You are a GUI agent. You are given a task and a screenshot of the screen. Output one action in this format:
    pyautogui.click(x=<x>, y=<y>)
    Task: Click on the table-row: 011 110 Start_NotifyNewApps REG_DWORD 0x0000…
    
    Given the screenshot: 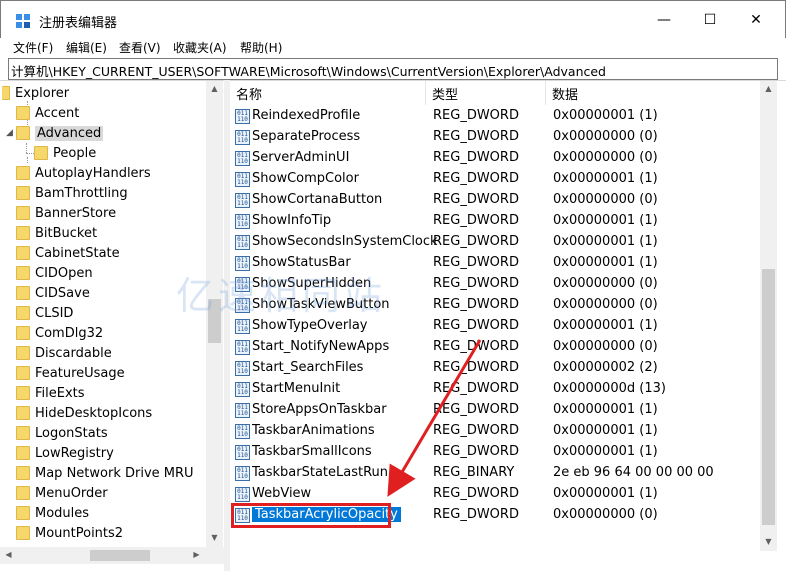 What is the action you would take?
    pyautogui.click(x=495, y=347)
    